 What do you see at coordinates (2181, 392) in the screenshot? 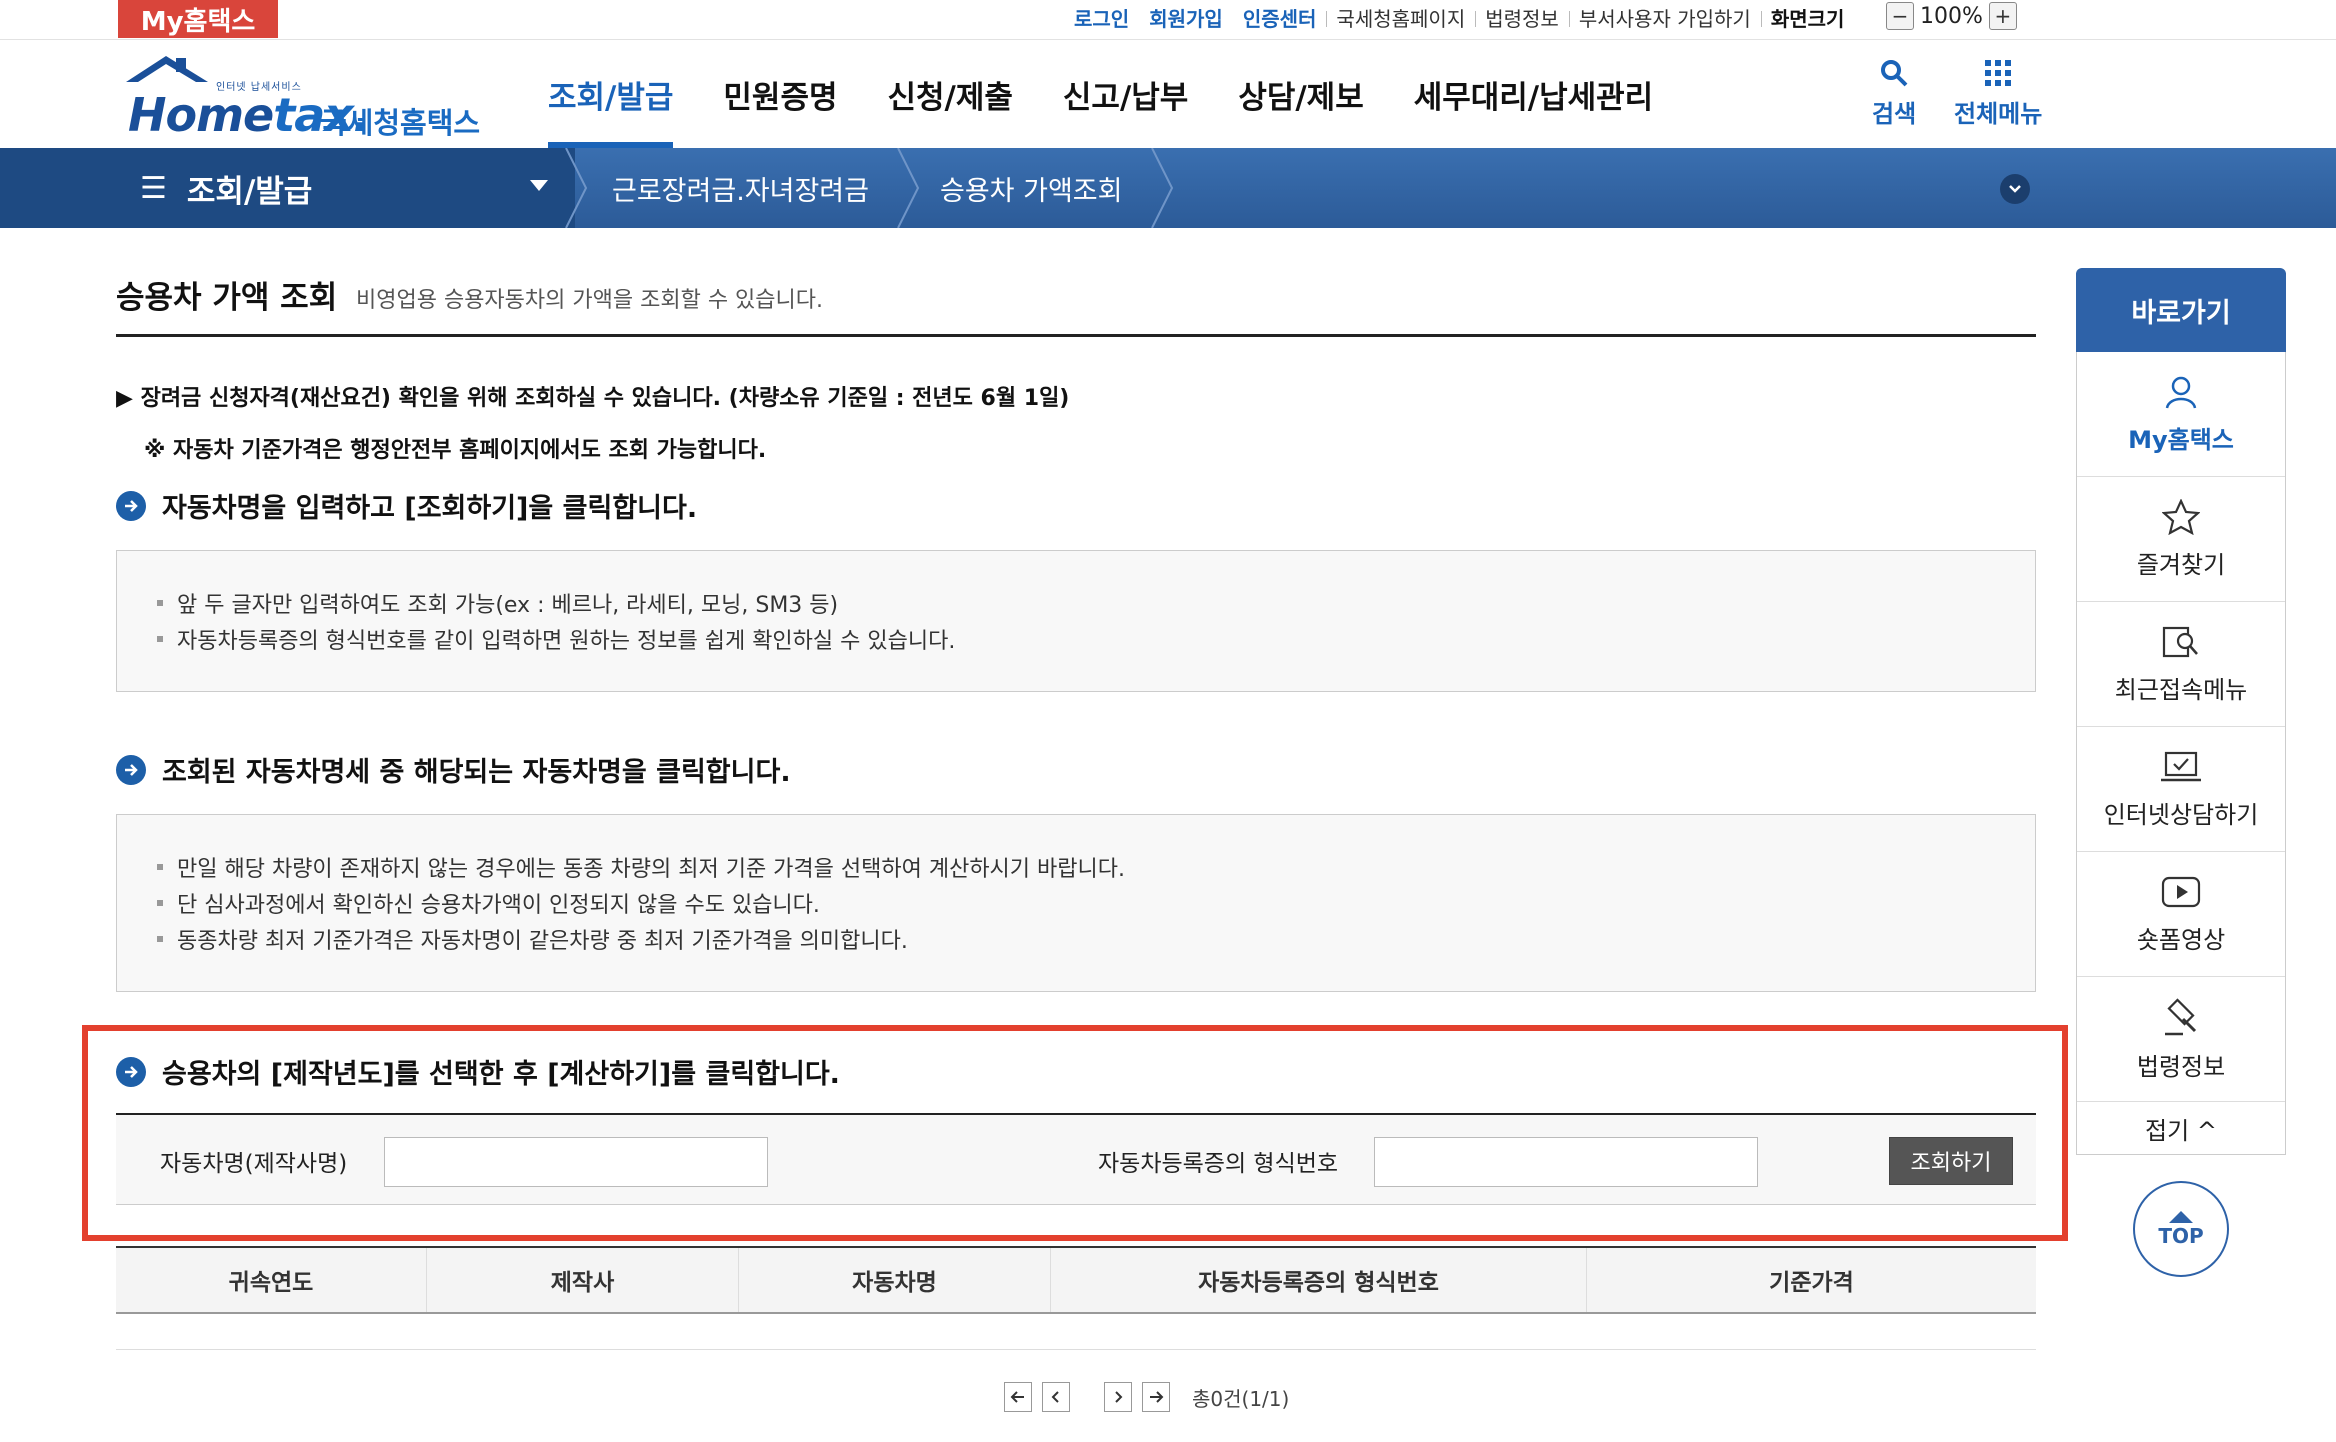
I see `user-icon` at bounding box center [2181, 392].